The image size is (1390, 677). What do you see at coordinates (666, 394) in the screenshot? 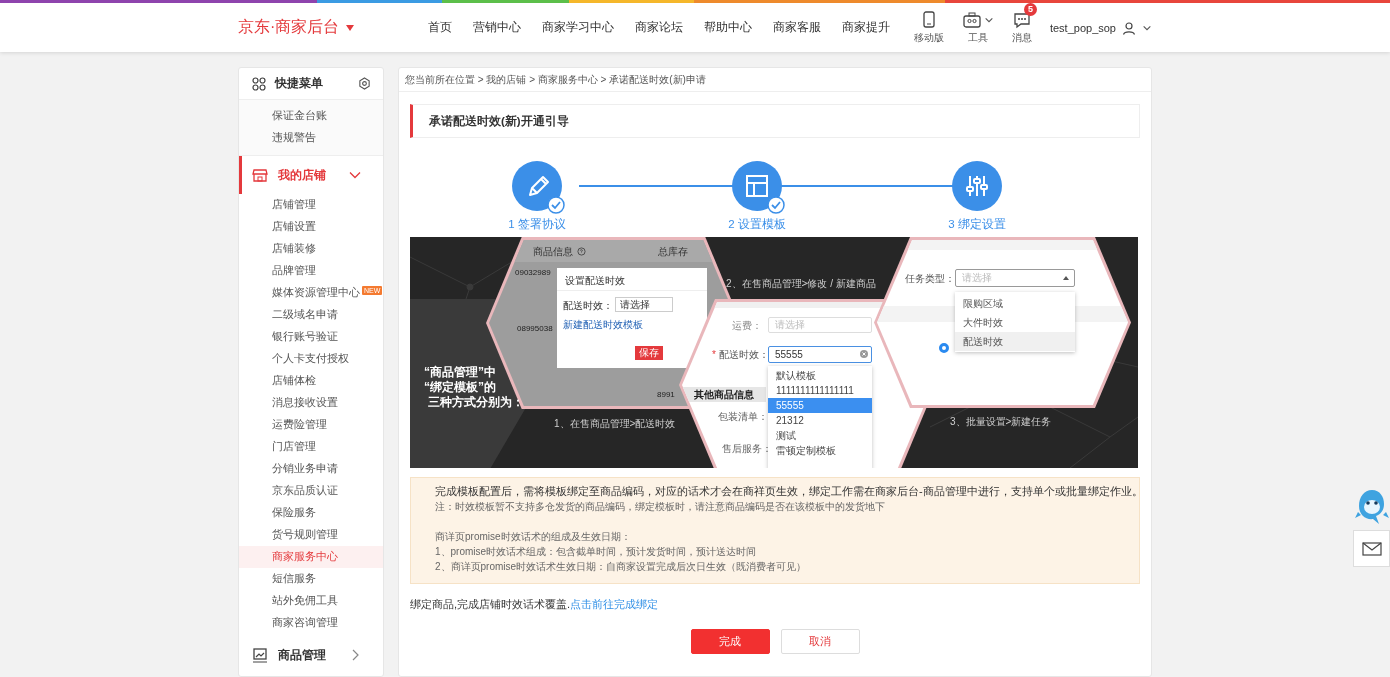
I see `product-code: 8991` at bounding box center [666, 394].